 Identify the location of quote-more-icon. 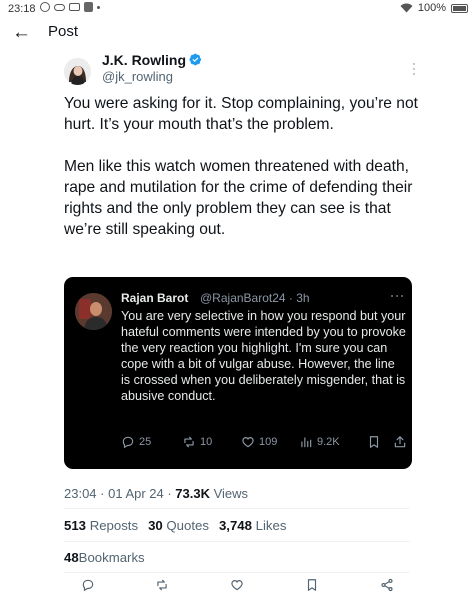
(397, 296).